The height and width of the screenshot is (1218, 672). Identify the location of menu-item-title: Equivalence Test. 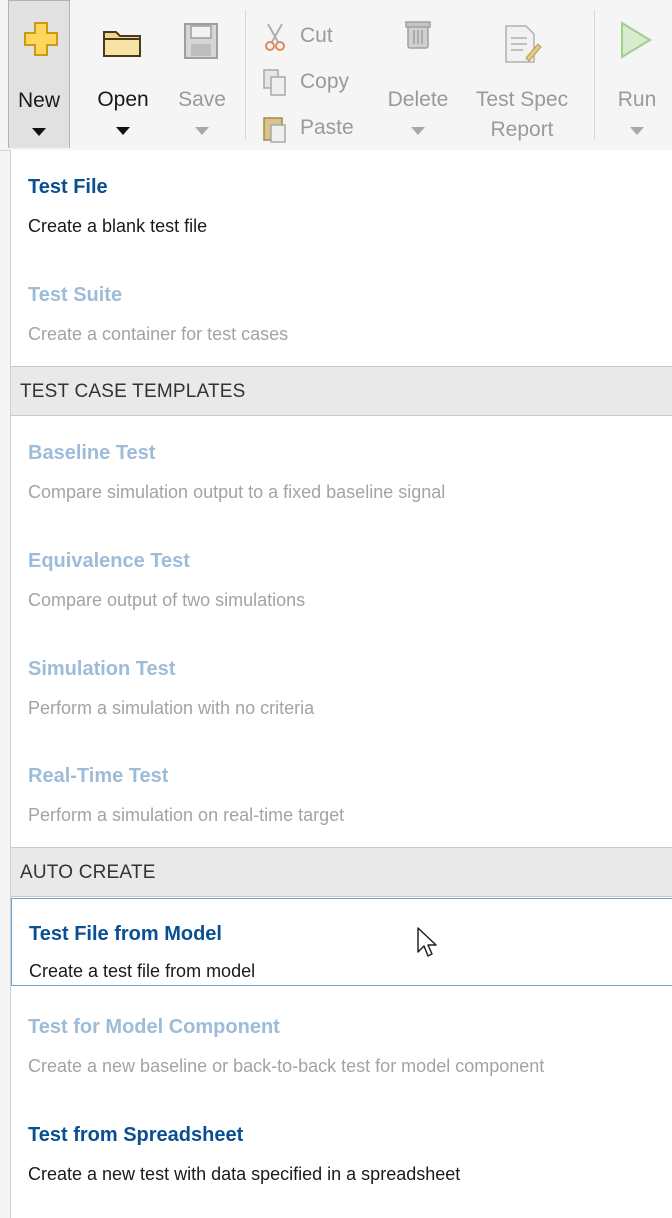
(109, 561).